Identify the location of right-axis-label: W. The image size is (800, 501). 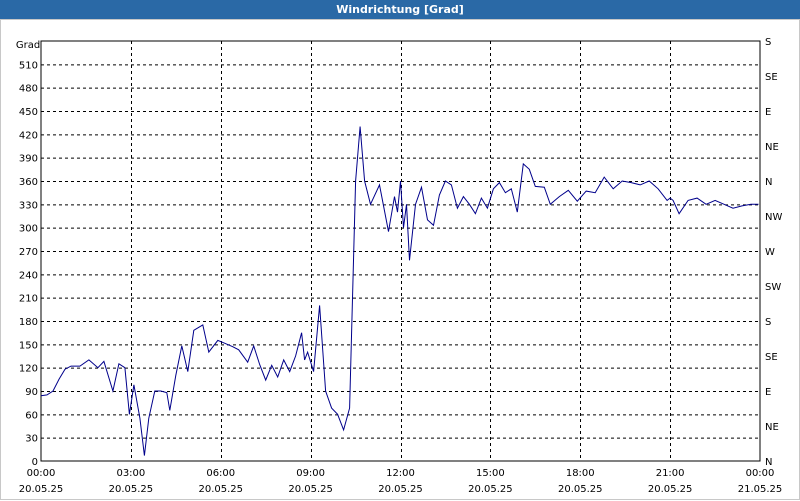
(770, 252).